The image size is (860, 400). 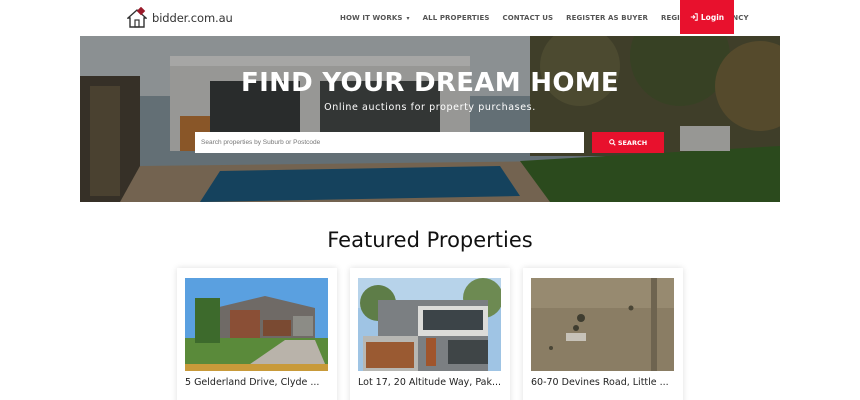 I want to click on chevron-down-icon: ▾, so click(x=408, y=18).